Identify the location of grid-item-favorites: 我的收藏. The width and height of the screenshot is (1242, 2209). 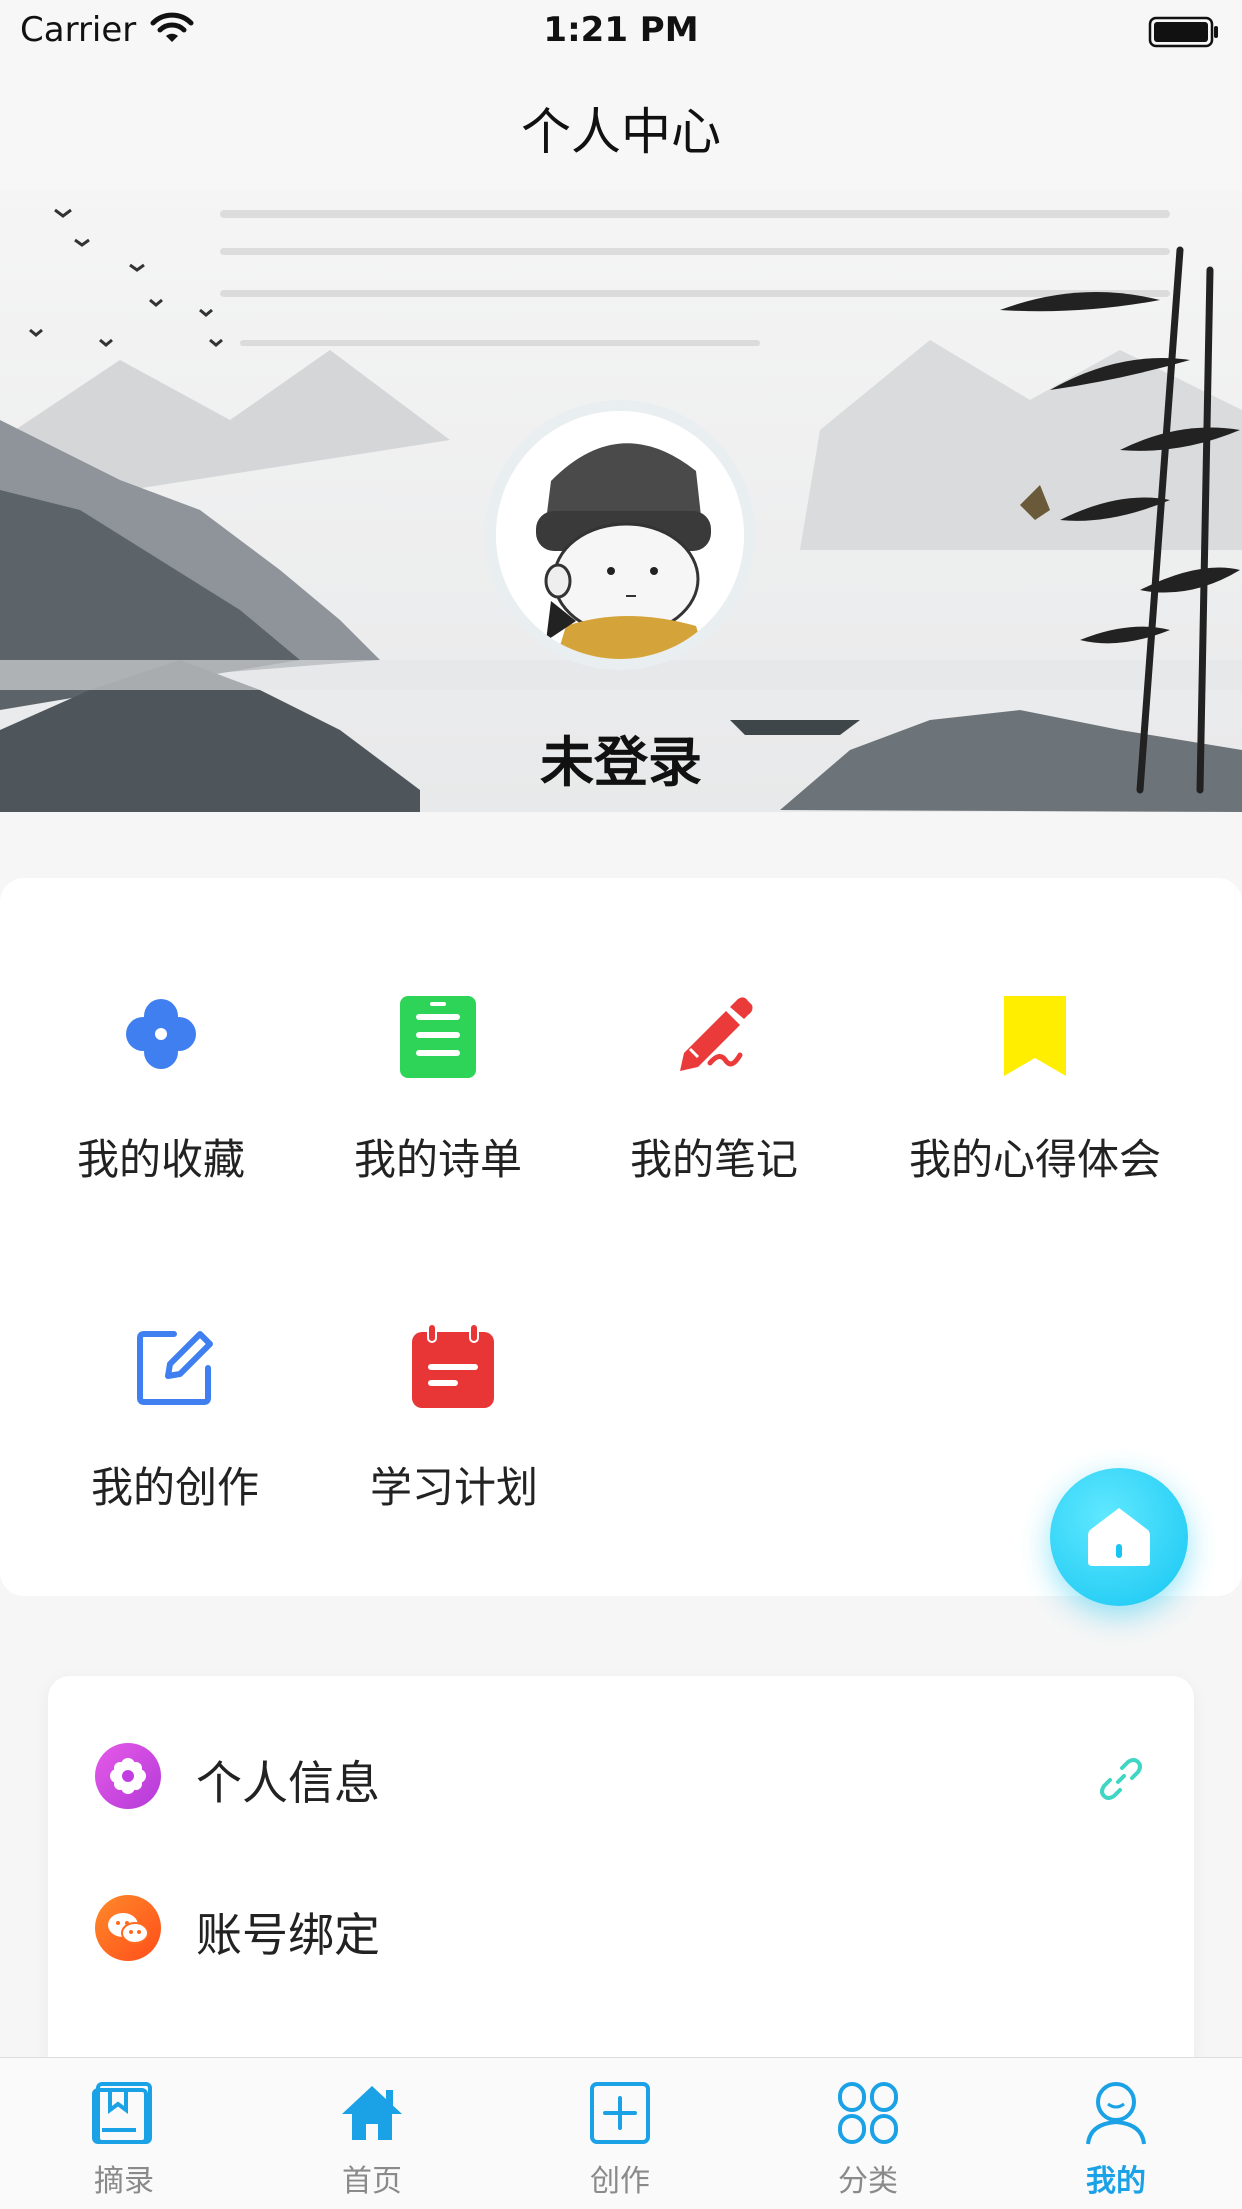
(161, 1043).